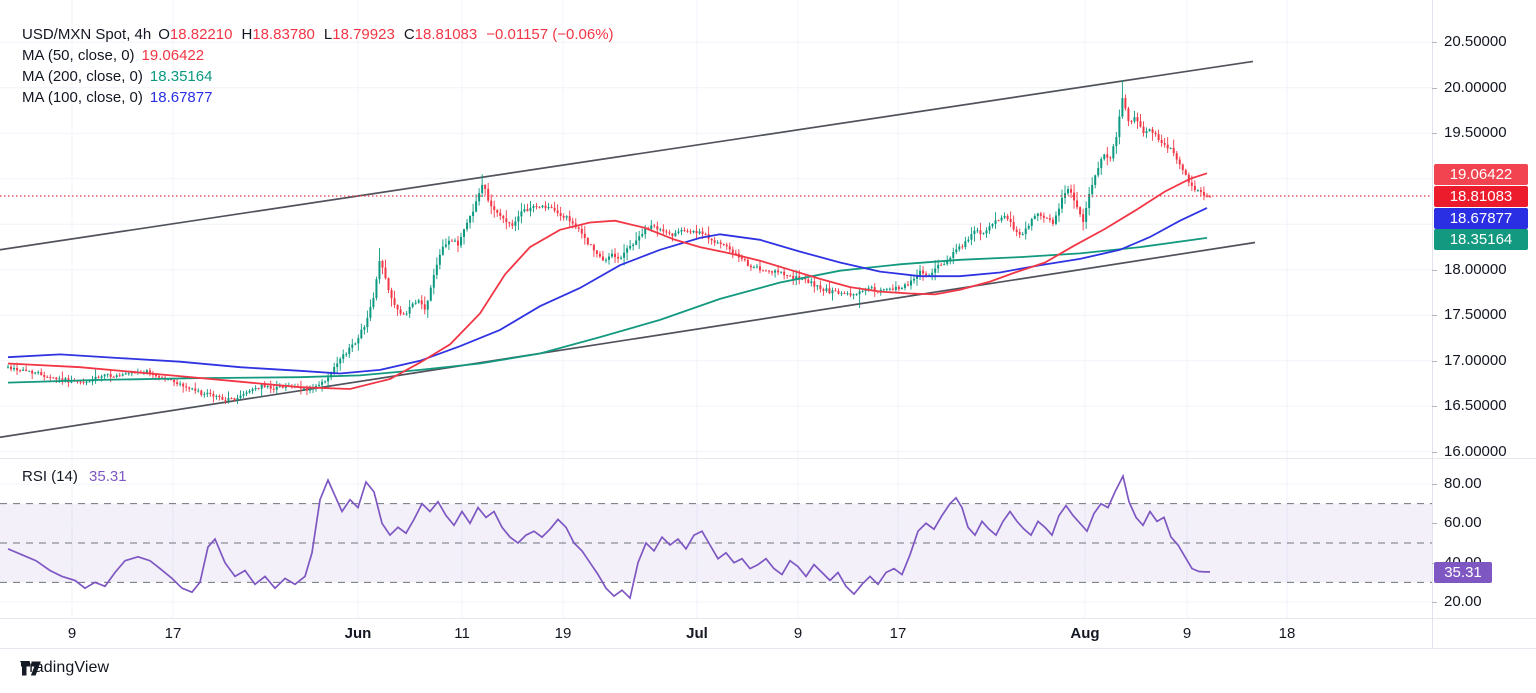 The height and width of the screenshot is (693, 1536). What do you see at coordinates (50, 476) in the screenshot?
I see `rsi-label: RSI (14)` at bounding box center [50, 476].